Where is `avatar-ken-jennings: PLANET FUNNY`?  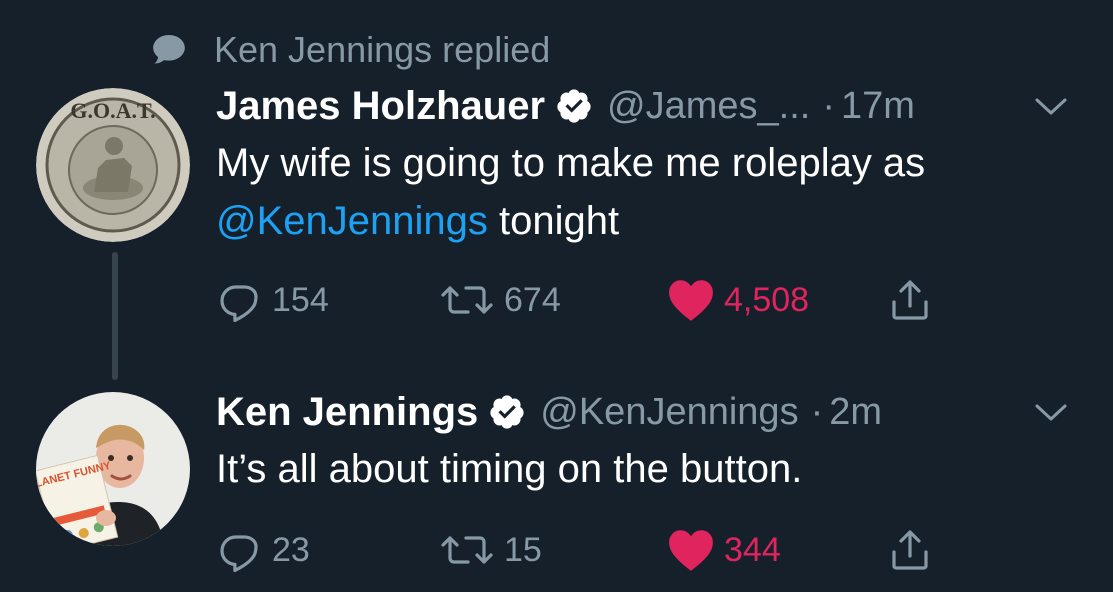 avatar-ken-jennings: PLANET FUNNY is located at coordinates (113, 469).